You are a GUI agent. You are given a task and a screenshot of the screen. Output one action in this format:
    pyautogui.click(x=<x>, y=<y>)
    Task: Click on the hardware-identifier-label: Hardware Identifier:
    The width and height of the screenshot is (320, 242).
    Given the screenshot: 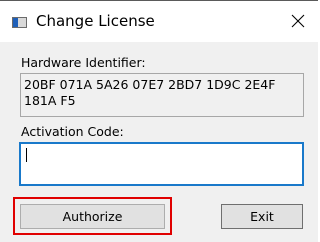 What is the action you would take?
    pyautogui.click(x=83, y=62)
    